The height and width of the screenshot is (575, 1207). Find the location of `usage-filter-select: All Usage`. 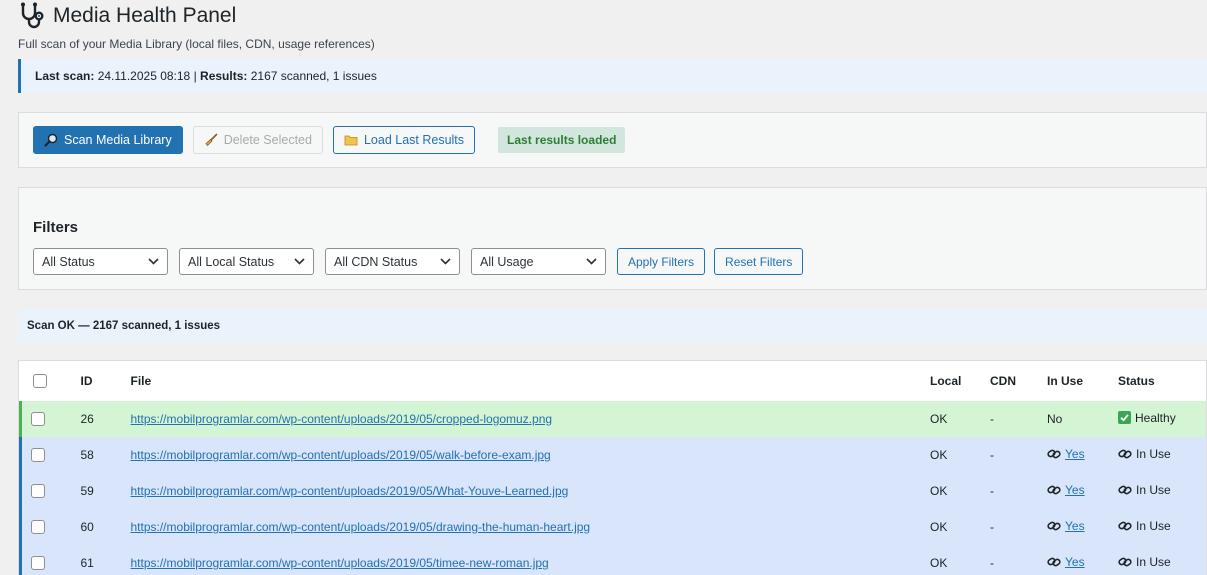

usage-filter-select: All Usage is located at coordinates (538, 261).